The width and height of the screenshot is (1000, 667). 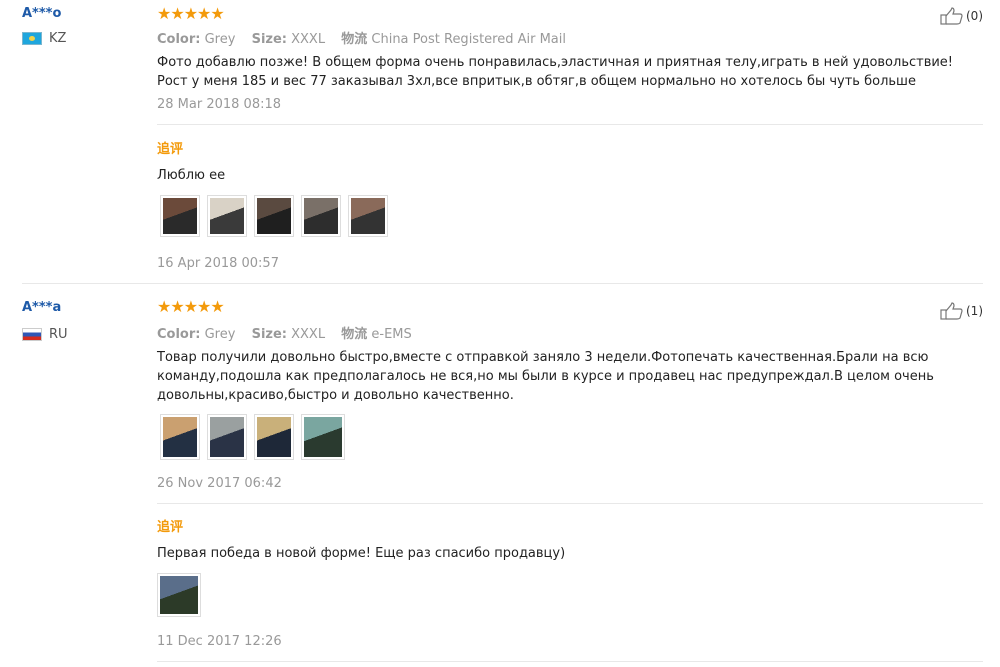 I want to click on review-date: 26 Nov 2017 06:42, so click(x=219, y=483).